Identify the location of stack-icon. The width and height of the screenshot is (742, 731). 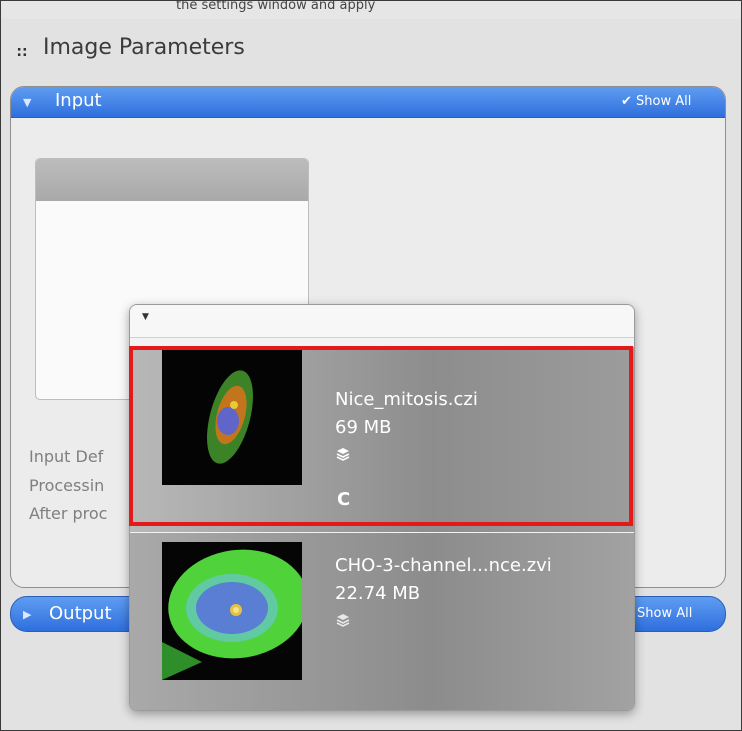
(343, 620).